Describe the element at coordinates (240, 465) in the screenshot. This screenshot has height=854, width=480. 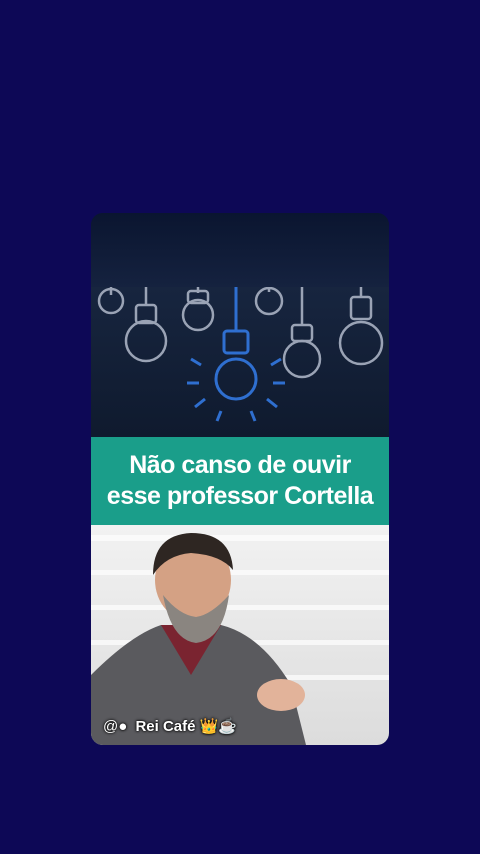
I see `caption-line-1: Não canso de ouvir` at that location.